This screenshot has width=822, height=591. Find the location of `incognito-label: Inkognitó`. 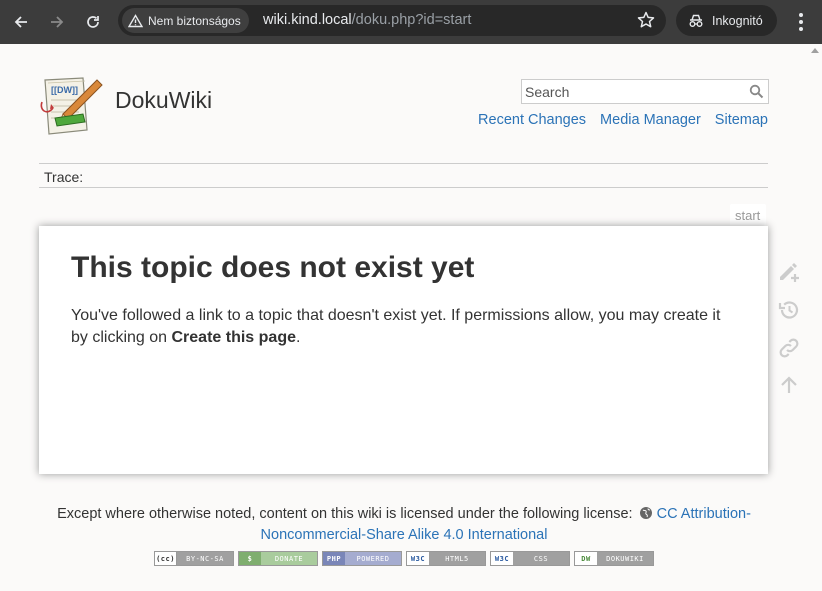

incognito-label: Inkognitó is located at coordinates (737, 20).